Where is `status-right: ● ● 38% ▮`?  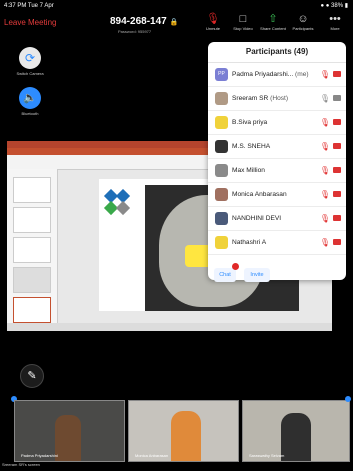 status-right: ● ● 38% ▮ is located at coordinates (334, 6).